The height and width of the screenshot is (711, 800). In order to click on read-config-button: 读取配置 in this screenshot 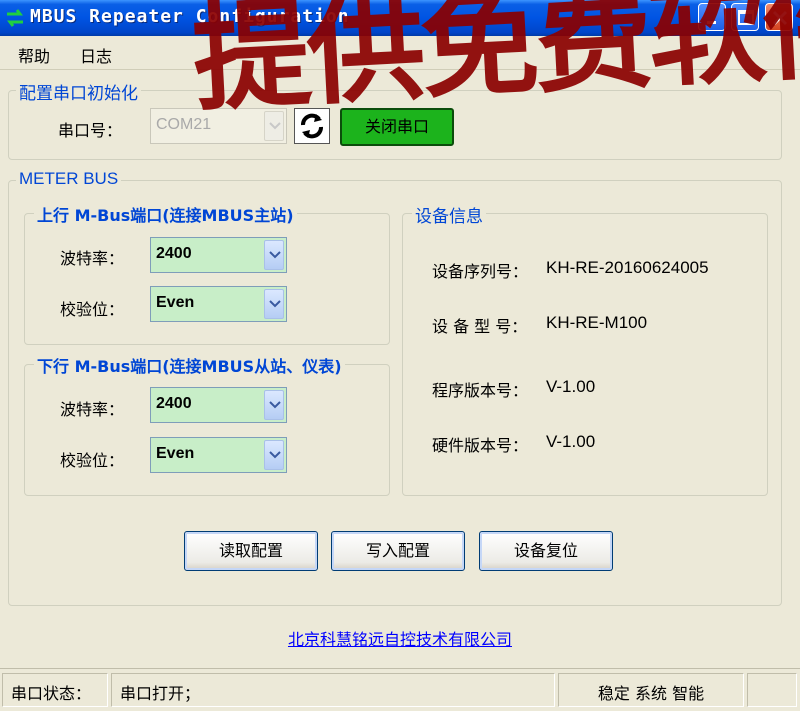, I will do `click(251, 551)`.